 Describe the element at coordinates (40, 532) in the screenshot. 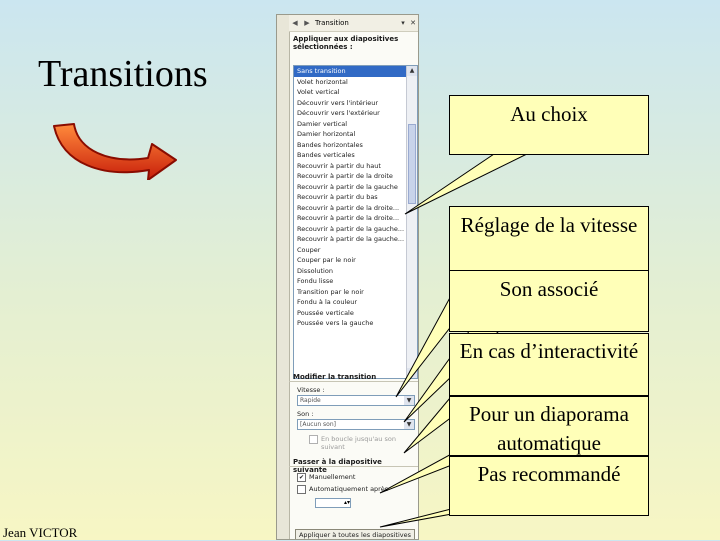

I see `author-footer: Jean VICTOR` at that location.